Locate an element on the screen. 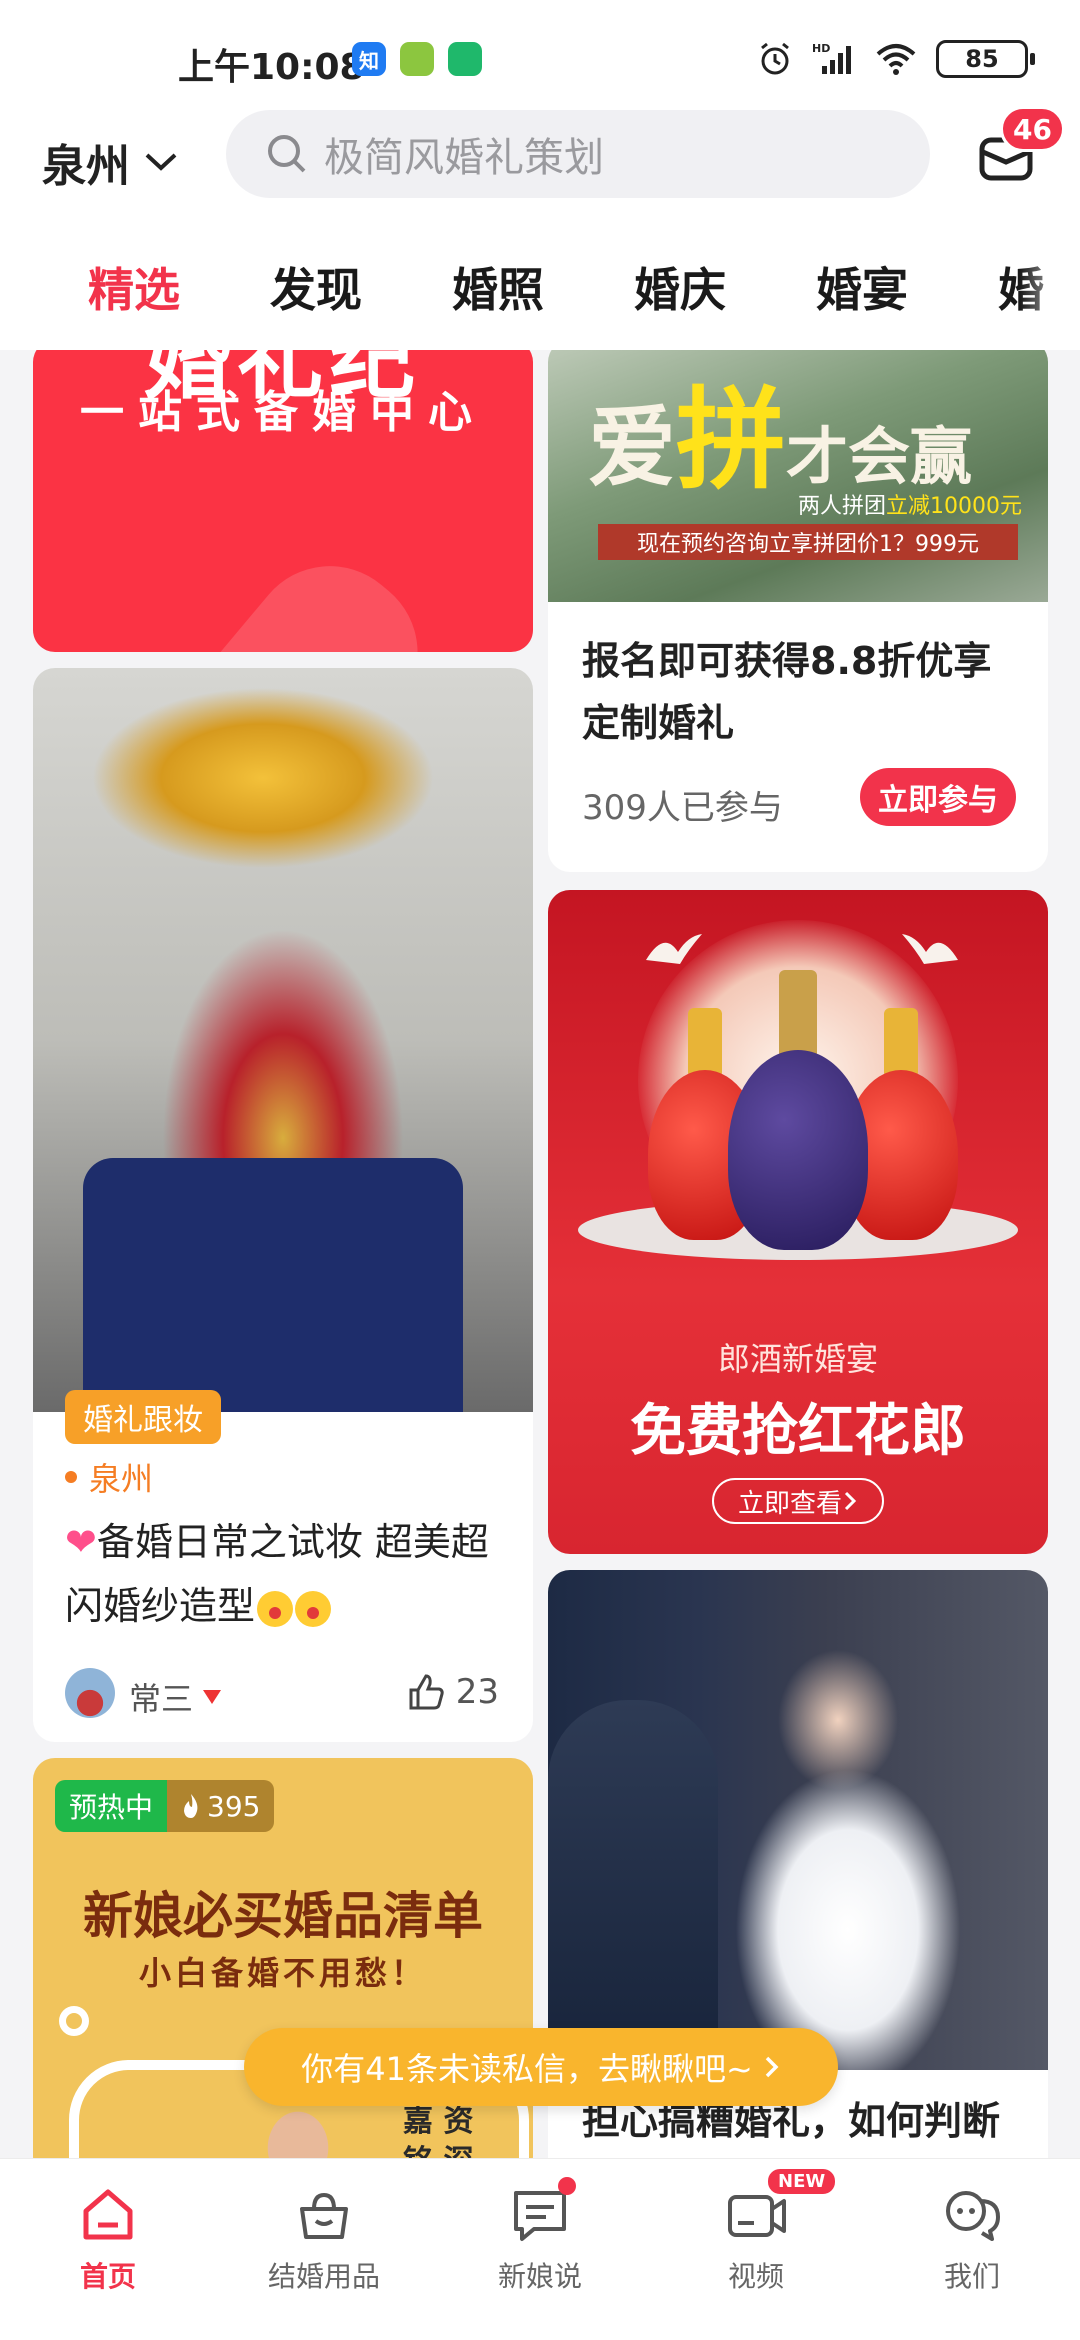 This screenshot has width=1080, height=2340. tab-featured: 精选 is located at coordinates (134, 287).